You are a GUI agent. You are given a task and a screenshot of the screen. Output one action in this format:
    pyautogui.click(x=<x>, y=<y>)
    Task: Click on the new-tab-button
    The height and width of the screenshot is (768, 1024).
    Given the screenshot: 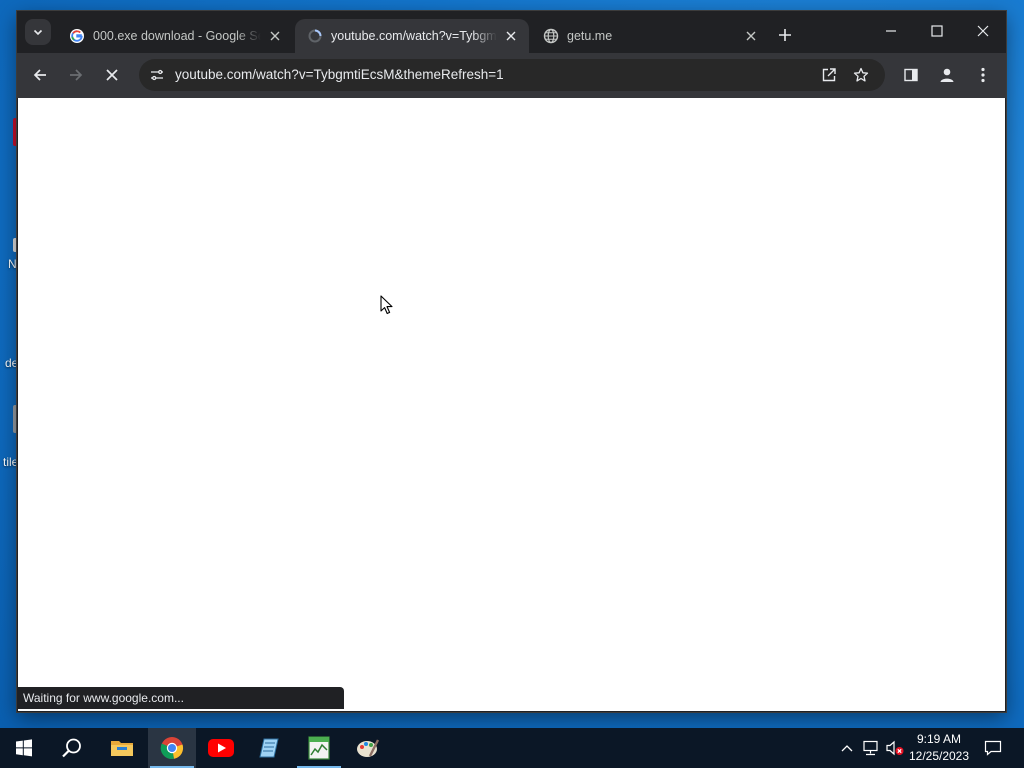 What is the action you would take?
    pyautogui.click(x=785, y=35)
    